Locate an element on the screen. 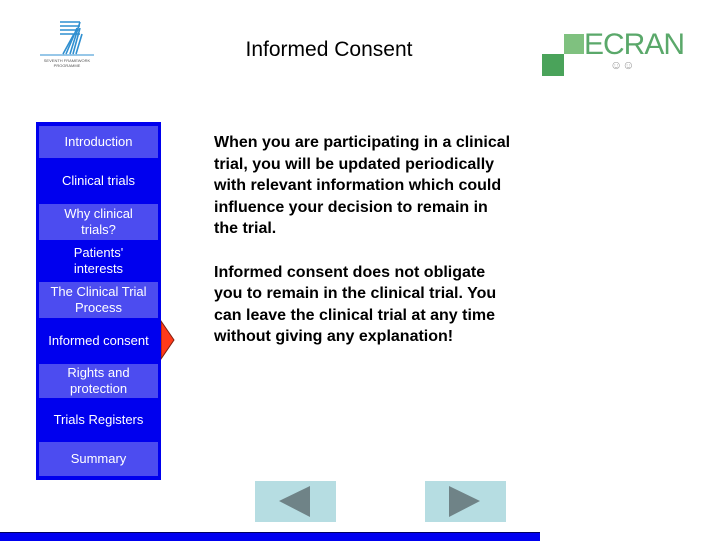 The height and width of the screenshot is (541, 720). sidebar-item-trials-registers: Trials Registers is located at coordinates (98, 420).